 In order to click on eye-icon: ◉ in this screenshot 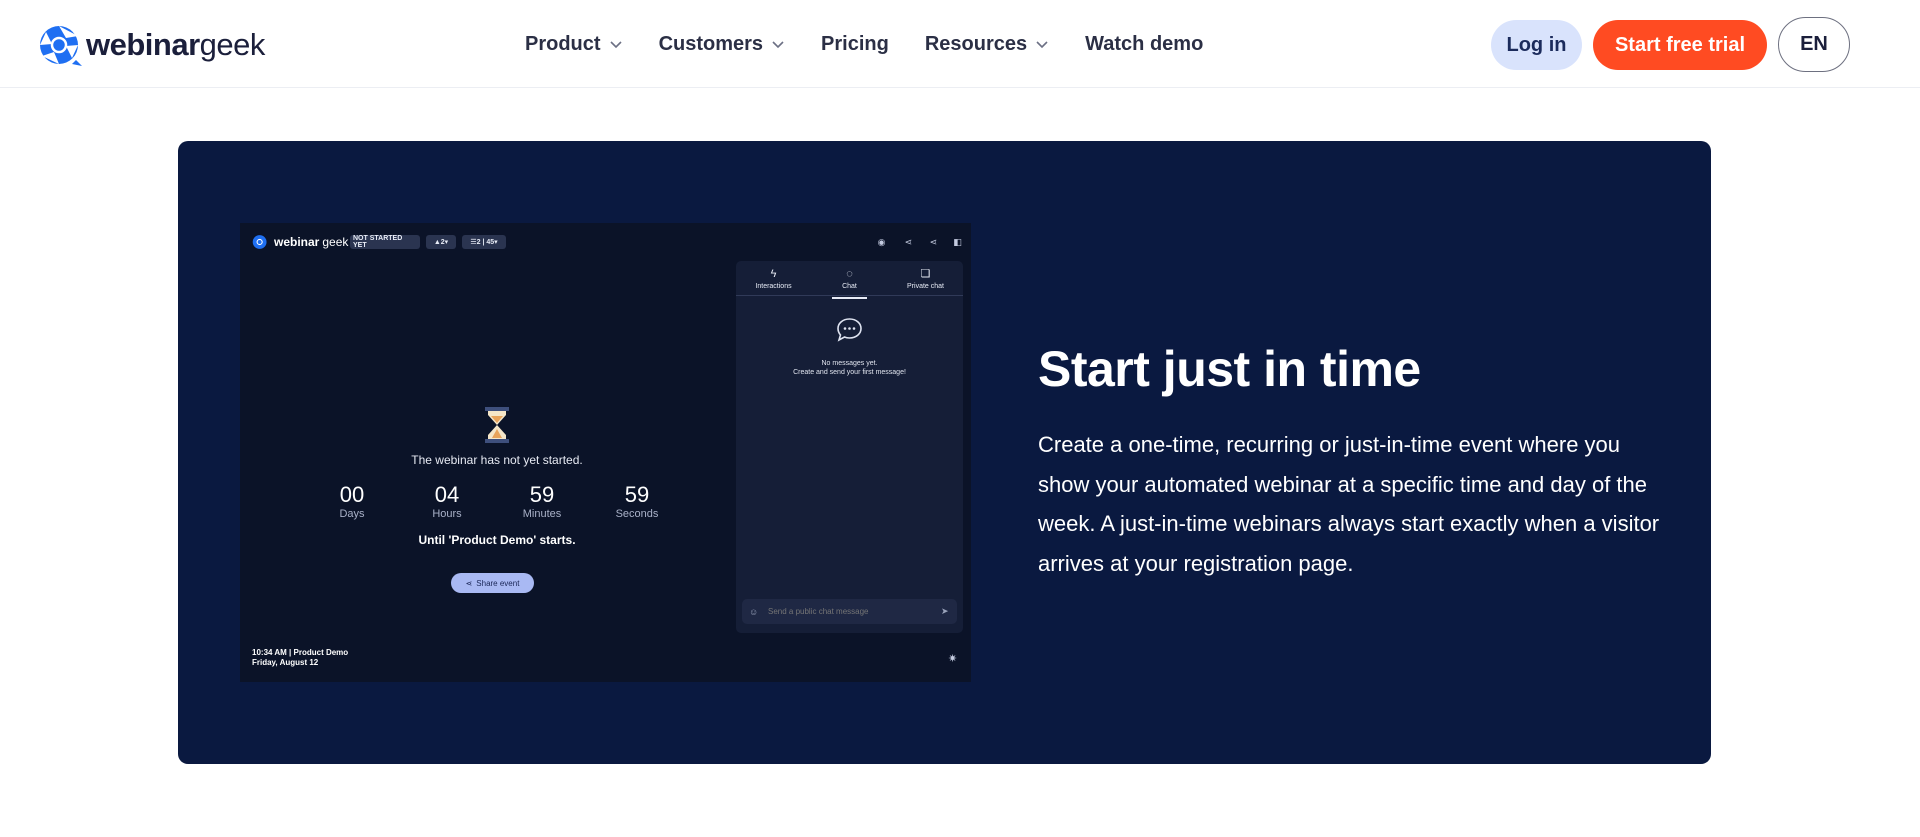, I will do `click(881, 242)`.